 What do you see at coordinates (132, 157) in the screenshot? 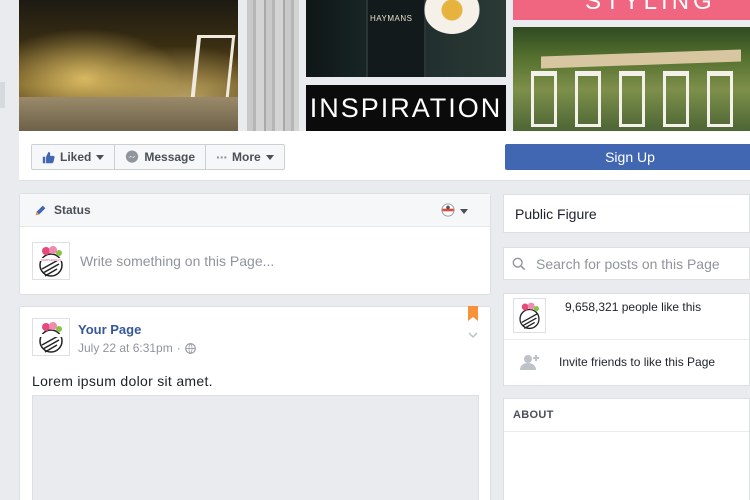
I see `messenger-icon` at bounding box center [132, 157].